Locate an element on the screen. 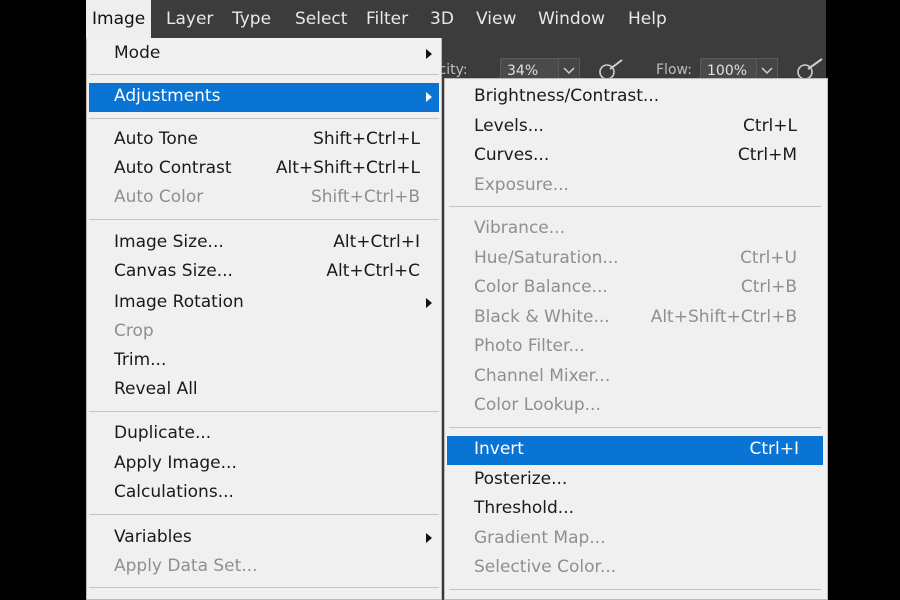 The height and width of the screenshot is (600, 900). menu-view: View is located at coordinates (496, 19).